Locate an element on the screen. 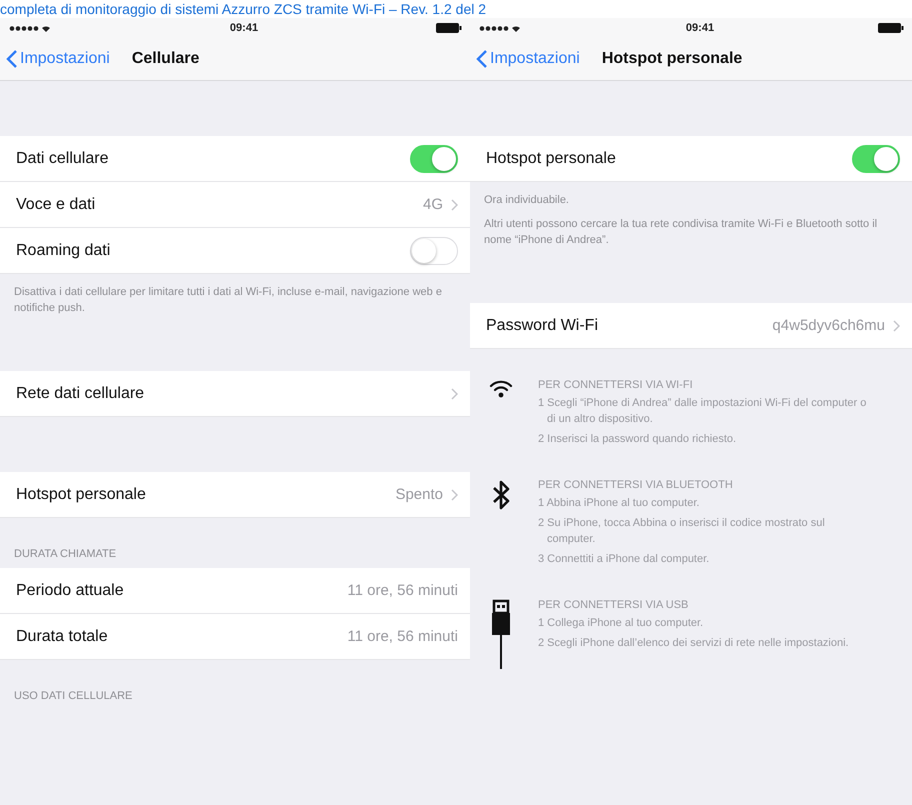  section-header: USO DATI CELLULARE is located at coordinates (73, 697).